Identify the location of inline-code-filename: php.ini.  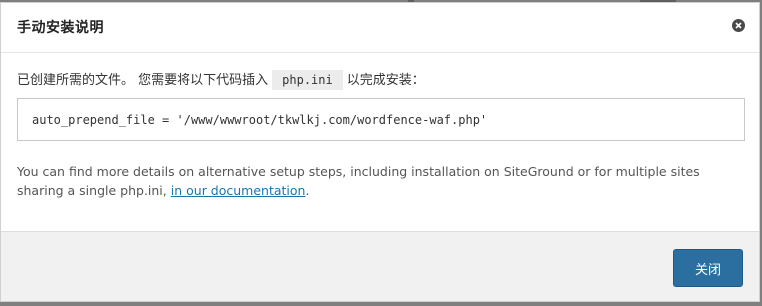
(307, 80).